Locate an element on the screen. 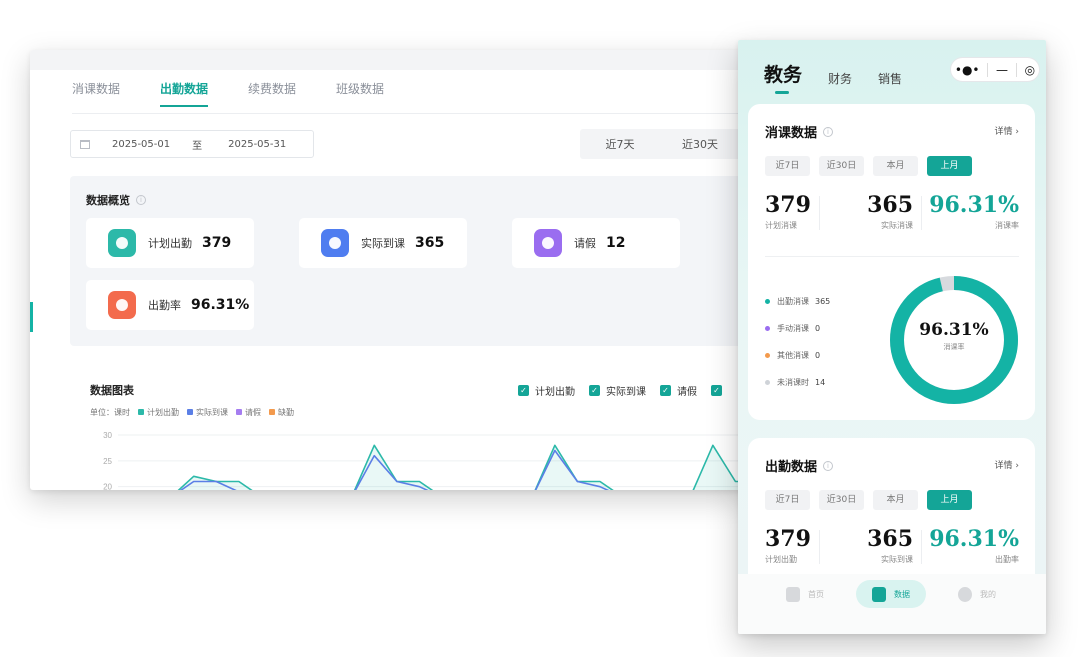 The image size is (1080, 657). tabbar-home: 首页 is located at coordinates (805, 594).